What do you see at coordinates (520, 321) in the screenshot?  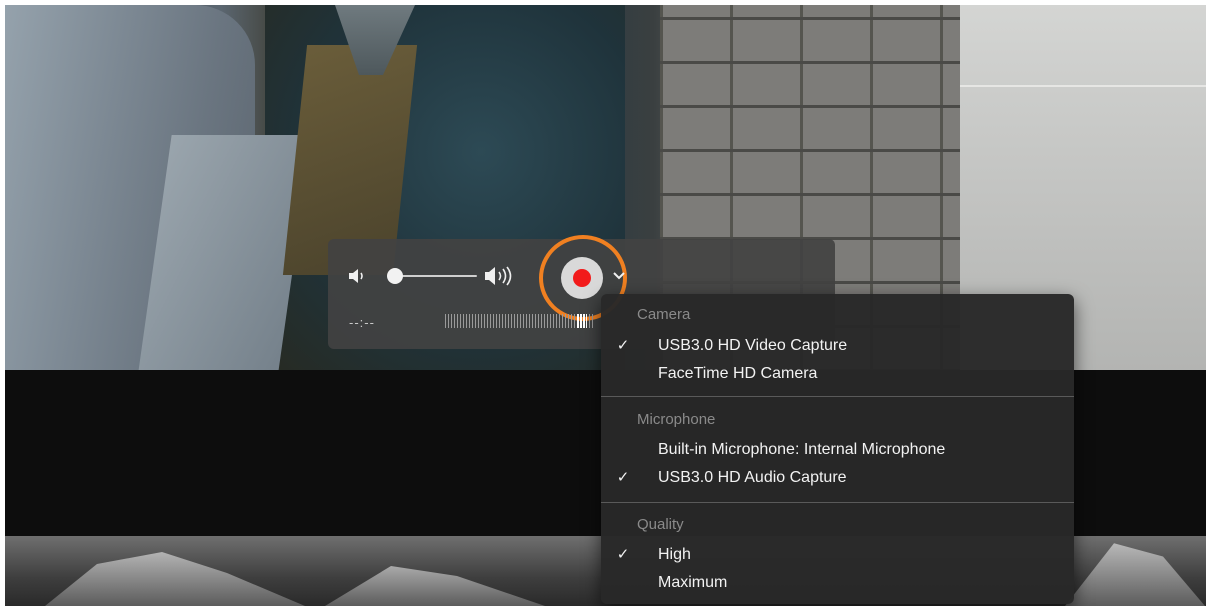 I see `audio-level-meter` at bounding box center [520, 321].